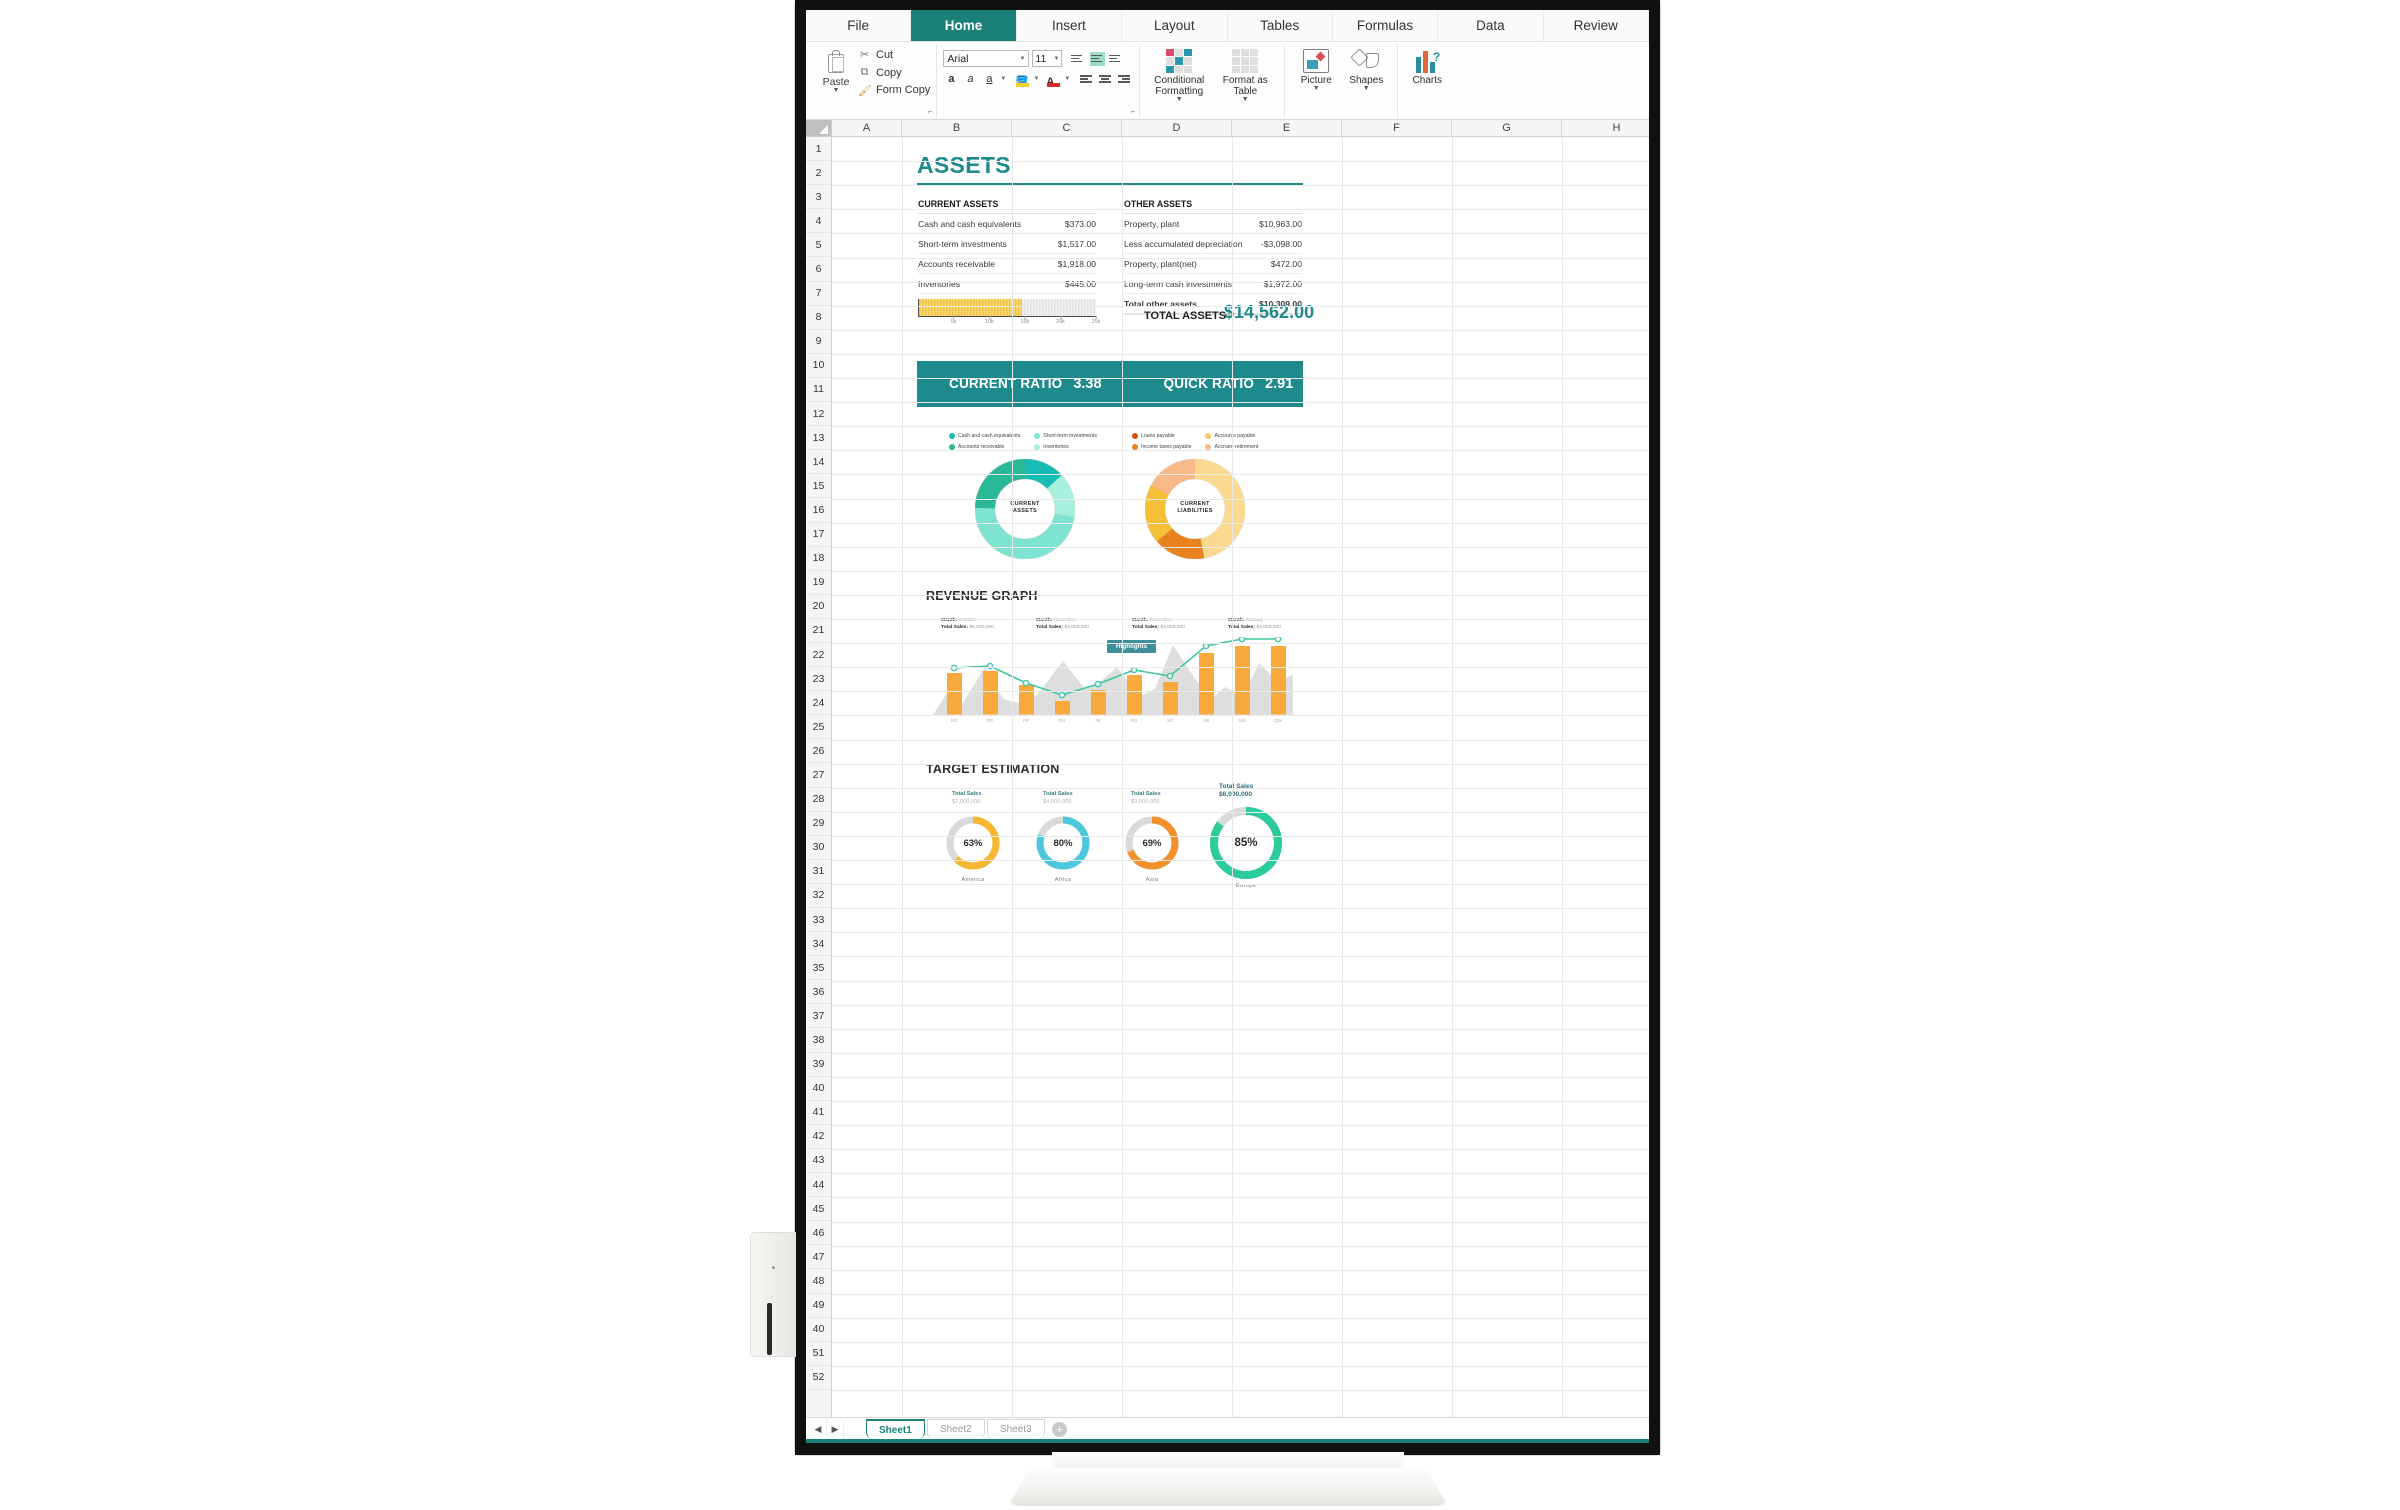 The image size is (2400, 1510). What do you see at coordinates (835, 1429) in the screenshot?
I see `chevron-right-icon: ▶` at bounding box center [835, 1429].